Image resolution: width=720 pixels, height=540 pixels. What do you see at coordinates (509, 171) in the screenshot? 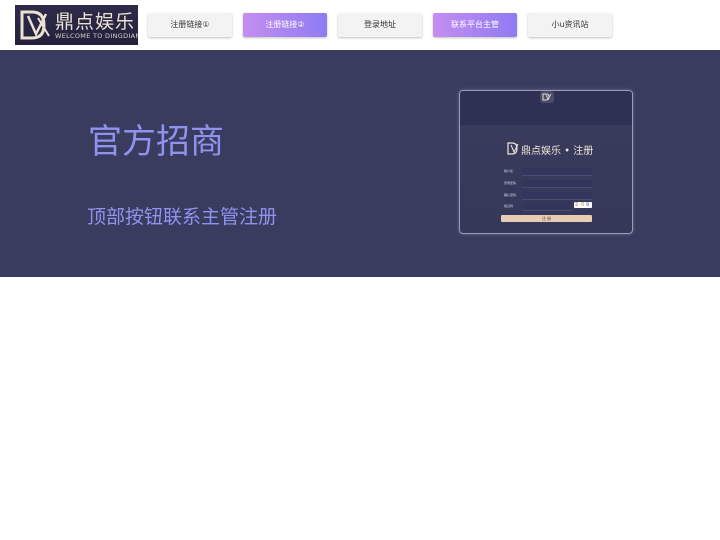
I see `field-label: 账户名` at bounding box center [509, 171].